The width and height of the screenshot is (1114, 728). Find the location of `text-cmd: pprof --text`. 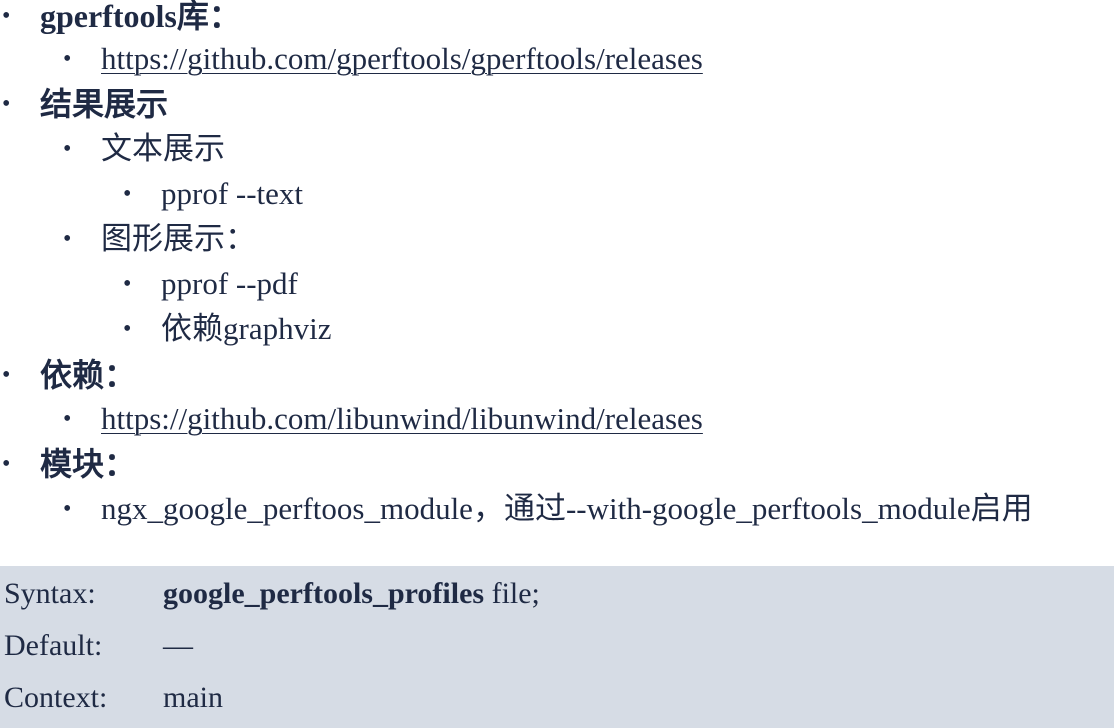

text-cmd: pprof --text is located at coordinates (232, 193).